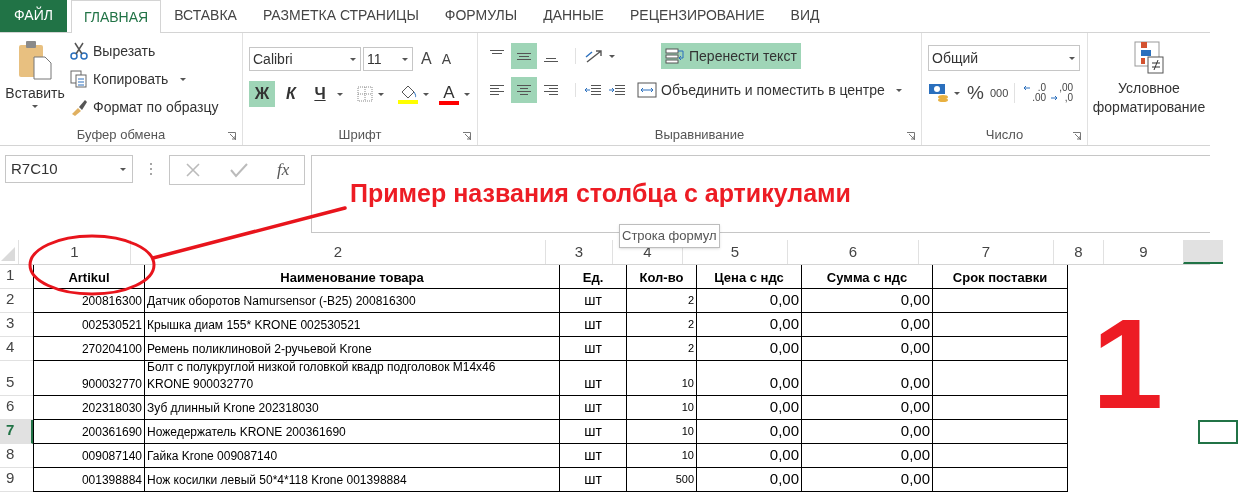 Image resolution: width=1244 pixels, height=492 pixels. Describe the element at coordinates (305, 59) in the screenshot. I see `font-name-field: Calibri` at that location.